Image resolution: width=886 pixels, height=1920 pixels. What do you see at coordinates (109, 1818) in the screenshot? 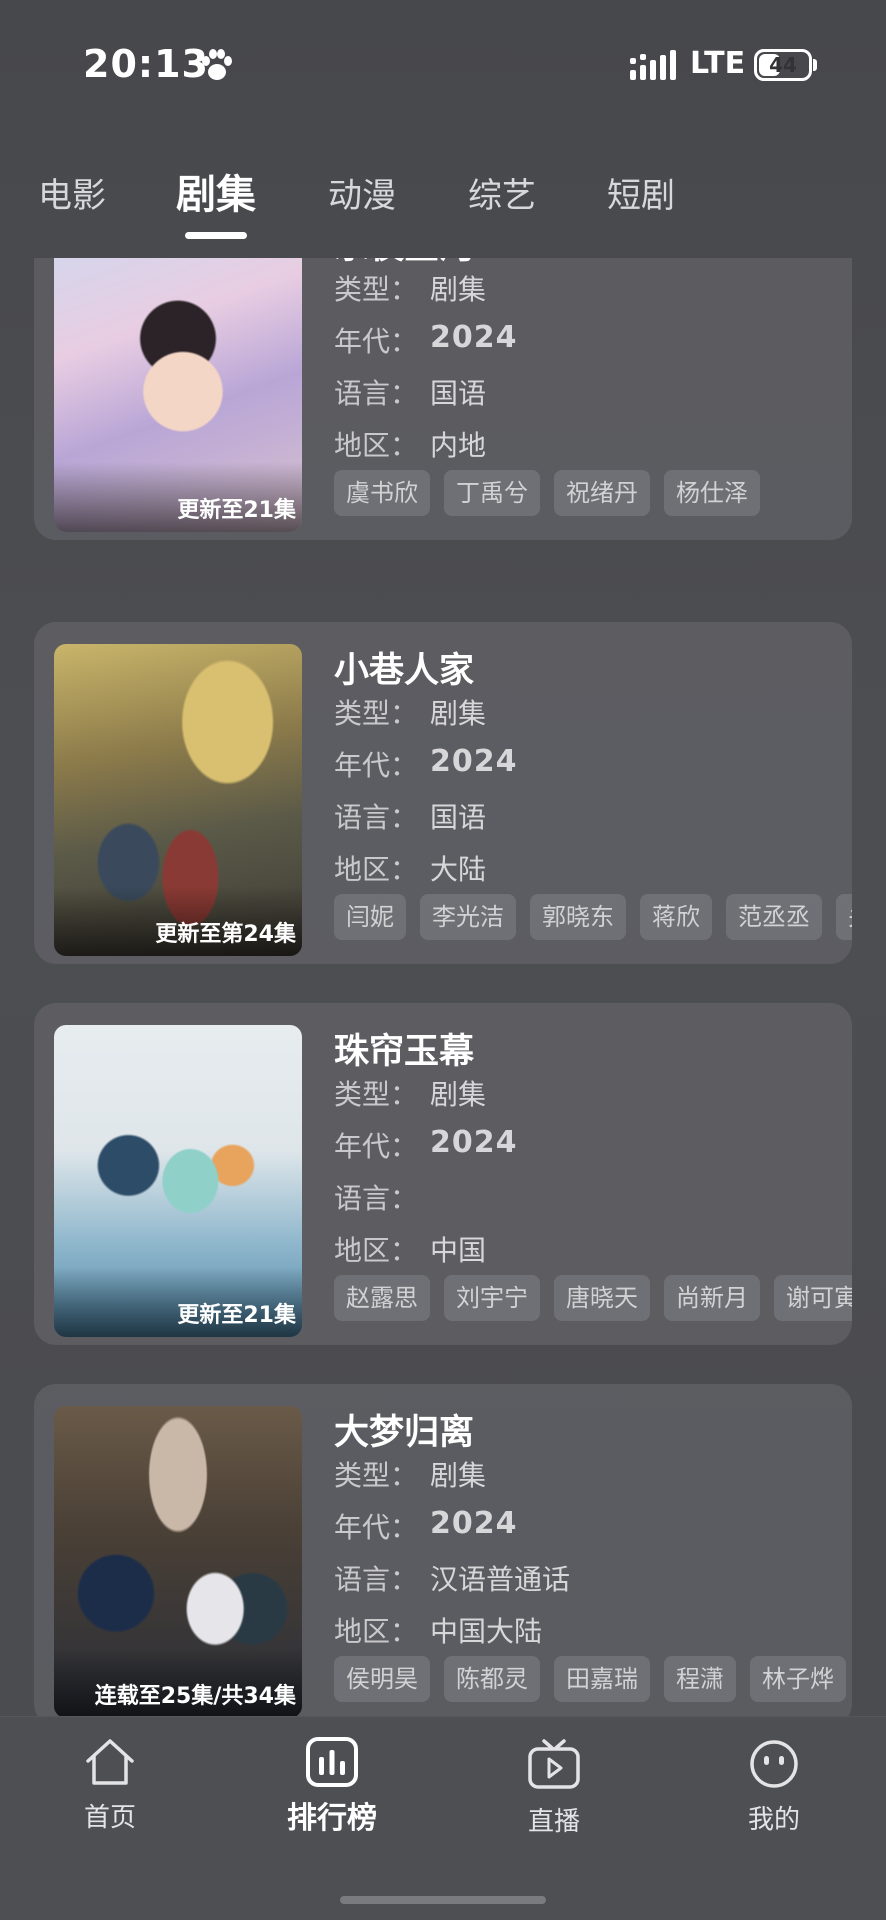
I see `nav-home-label: 首页` at bounding box center [109, 1818].